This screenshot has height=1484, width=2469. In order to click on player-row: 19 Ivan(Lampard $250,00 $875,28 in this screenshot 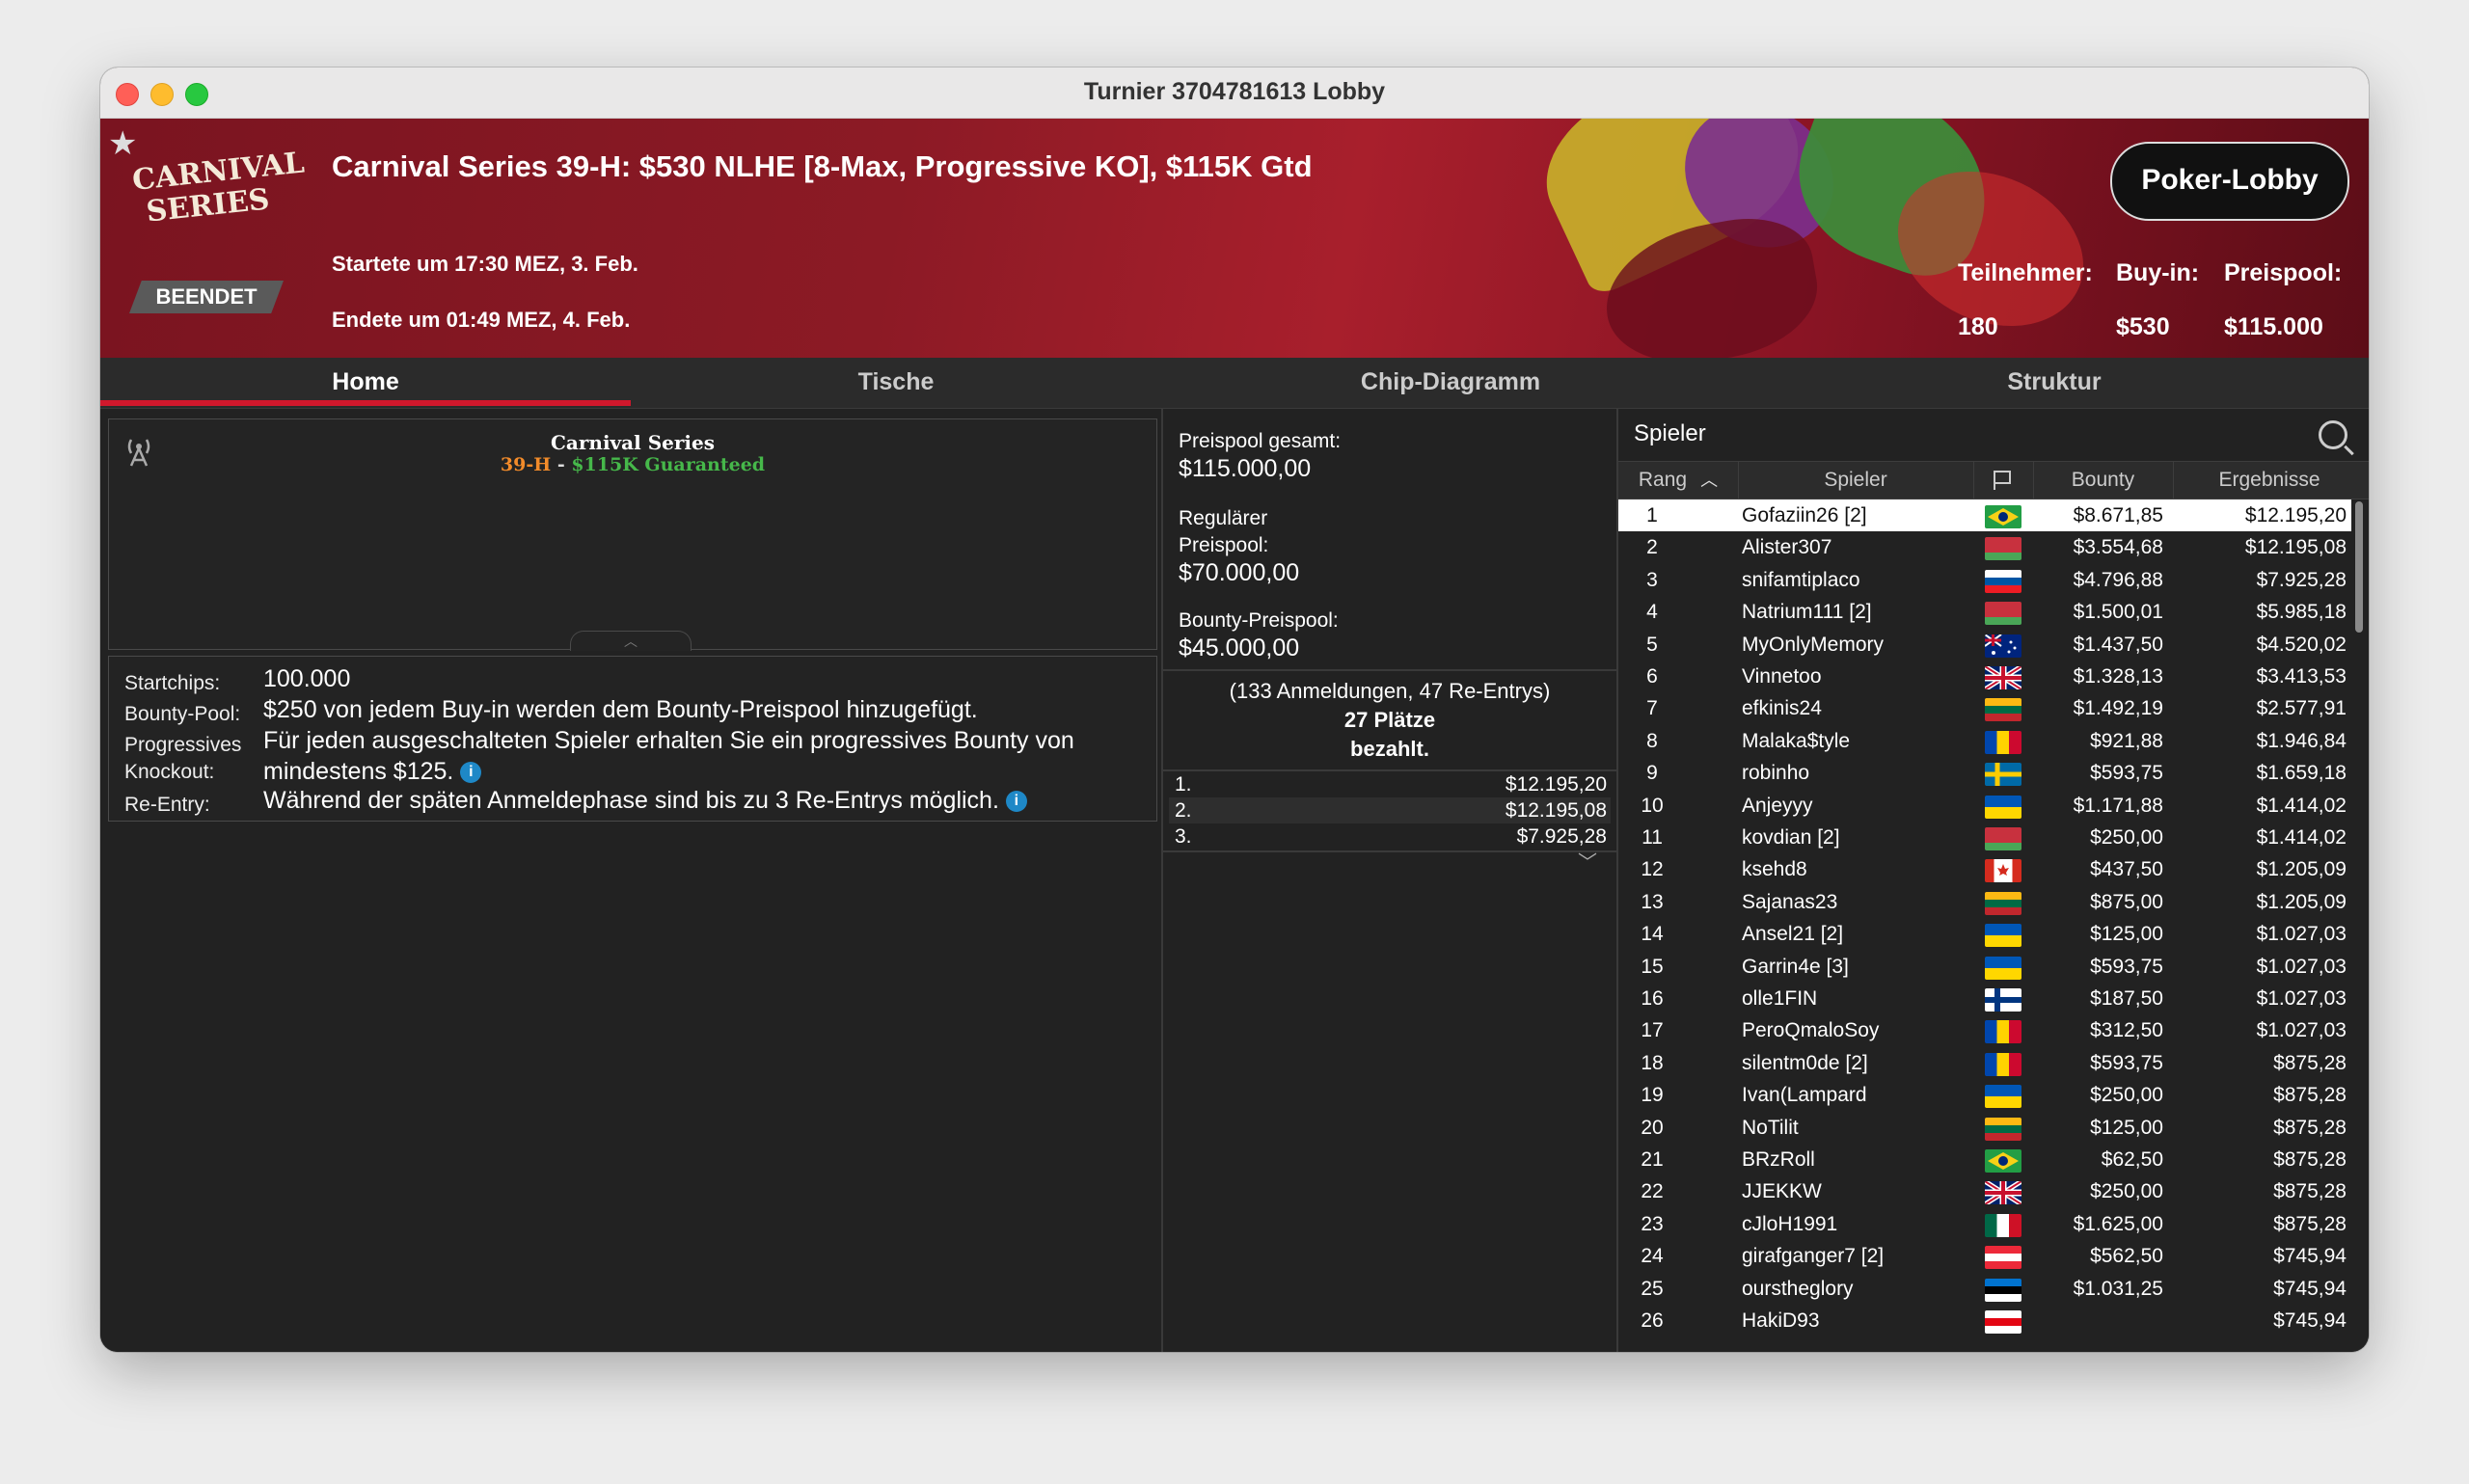, I will do `click(1985, 1095)`.